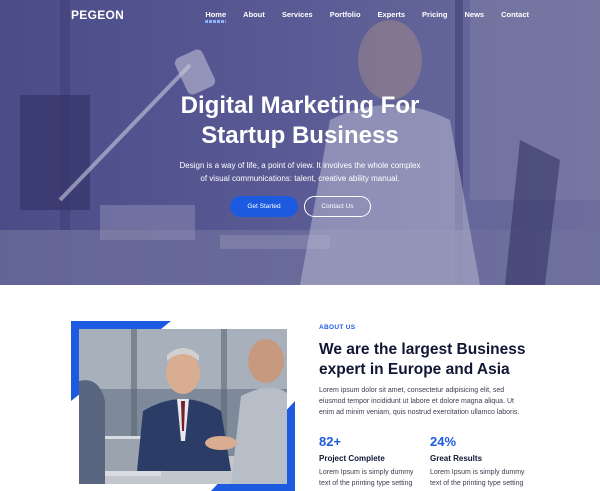 Image resolution: width=600 pixels, height=491 pixels. What do you see at coordinates (392, 14) in the screenshot?
I see `nav-item-experts: Experts` at bounding box center [392, 14].